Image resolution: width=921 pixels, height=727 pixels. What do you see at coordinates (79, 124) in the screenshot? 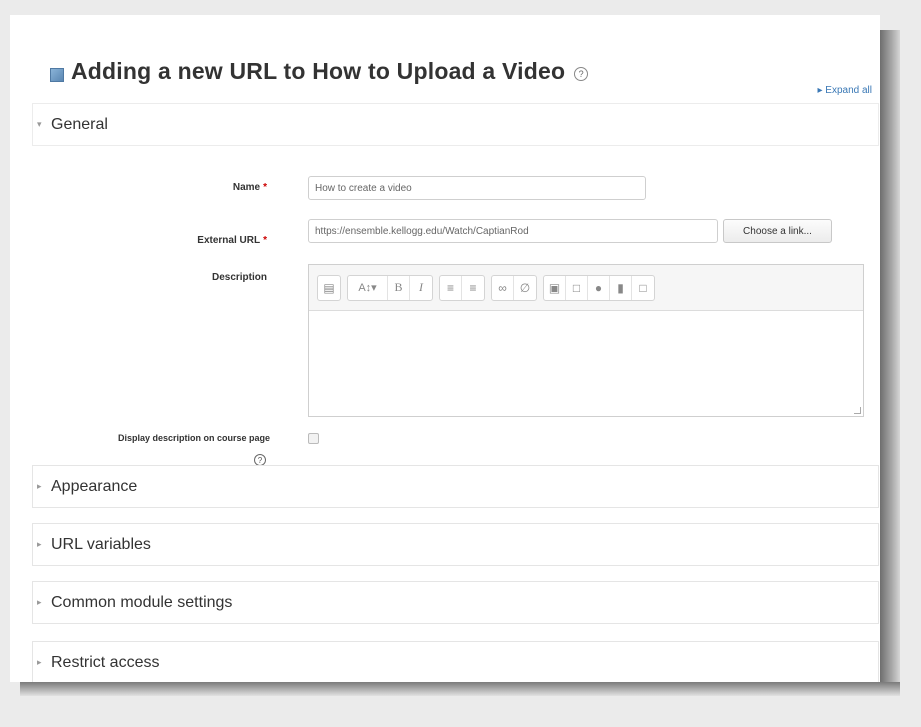
I see `section-general-label: General` at bounding box center [79, 124].